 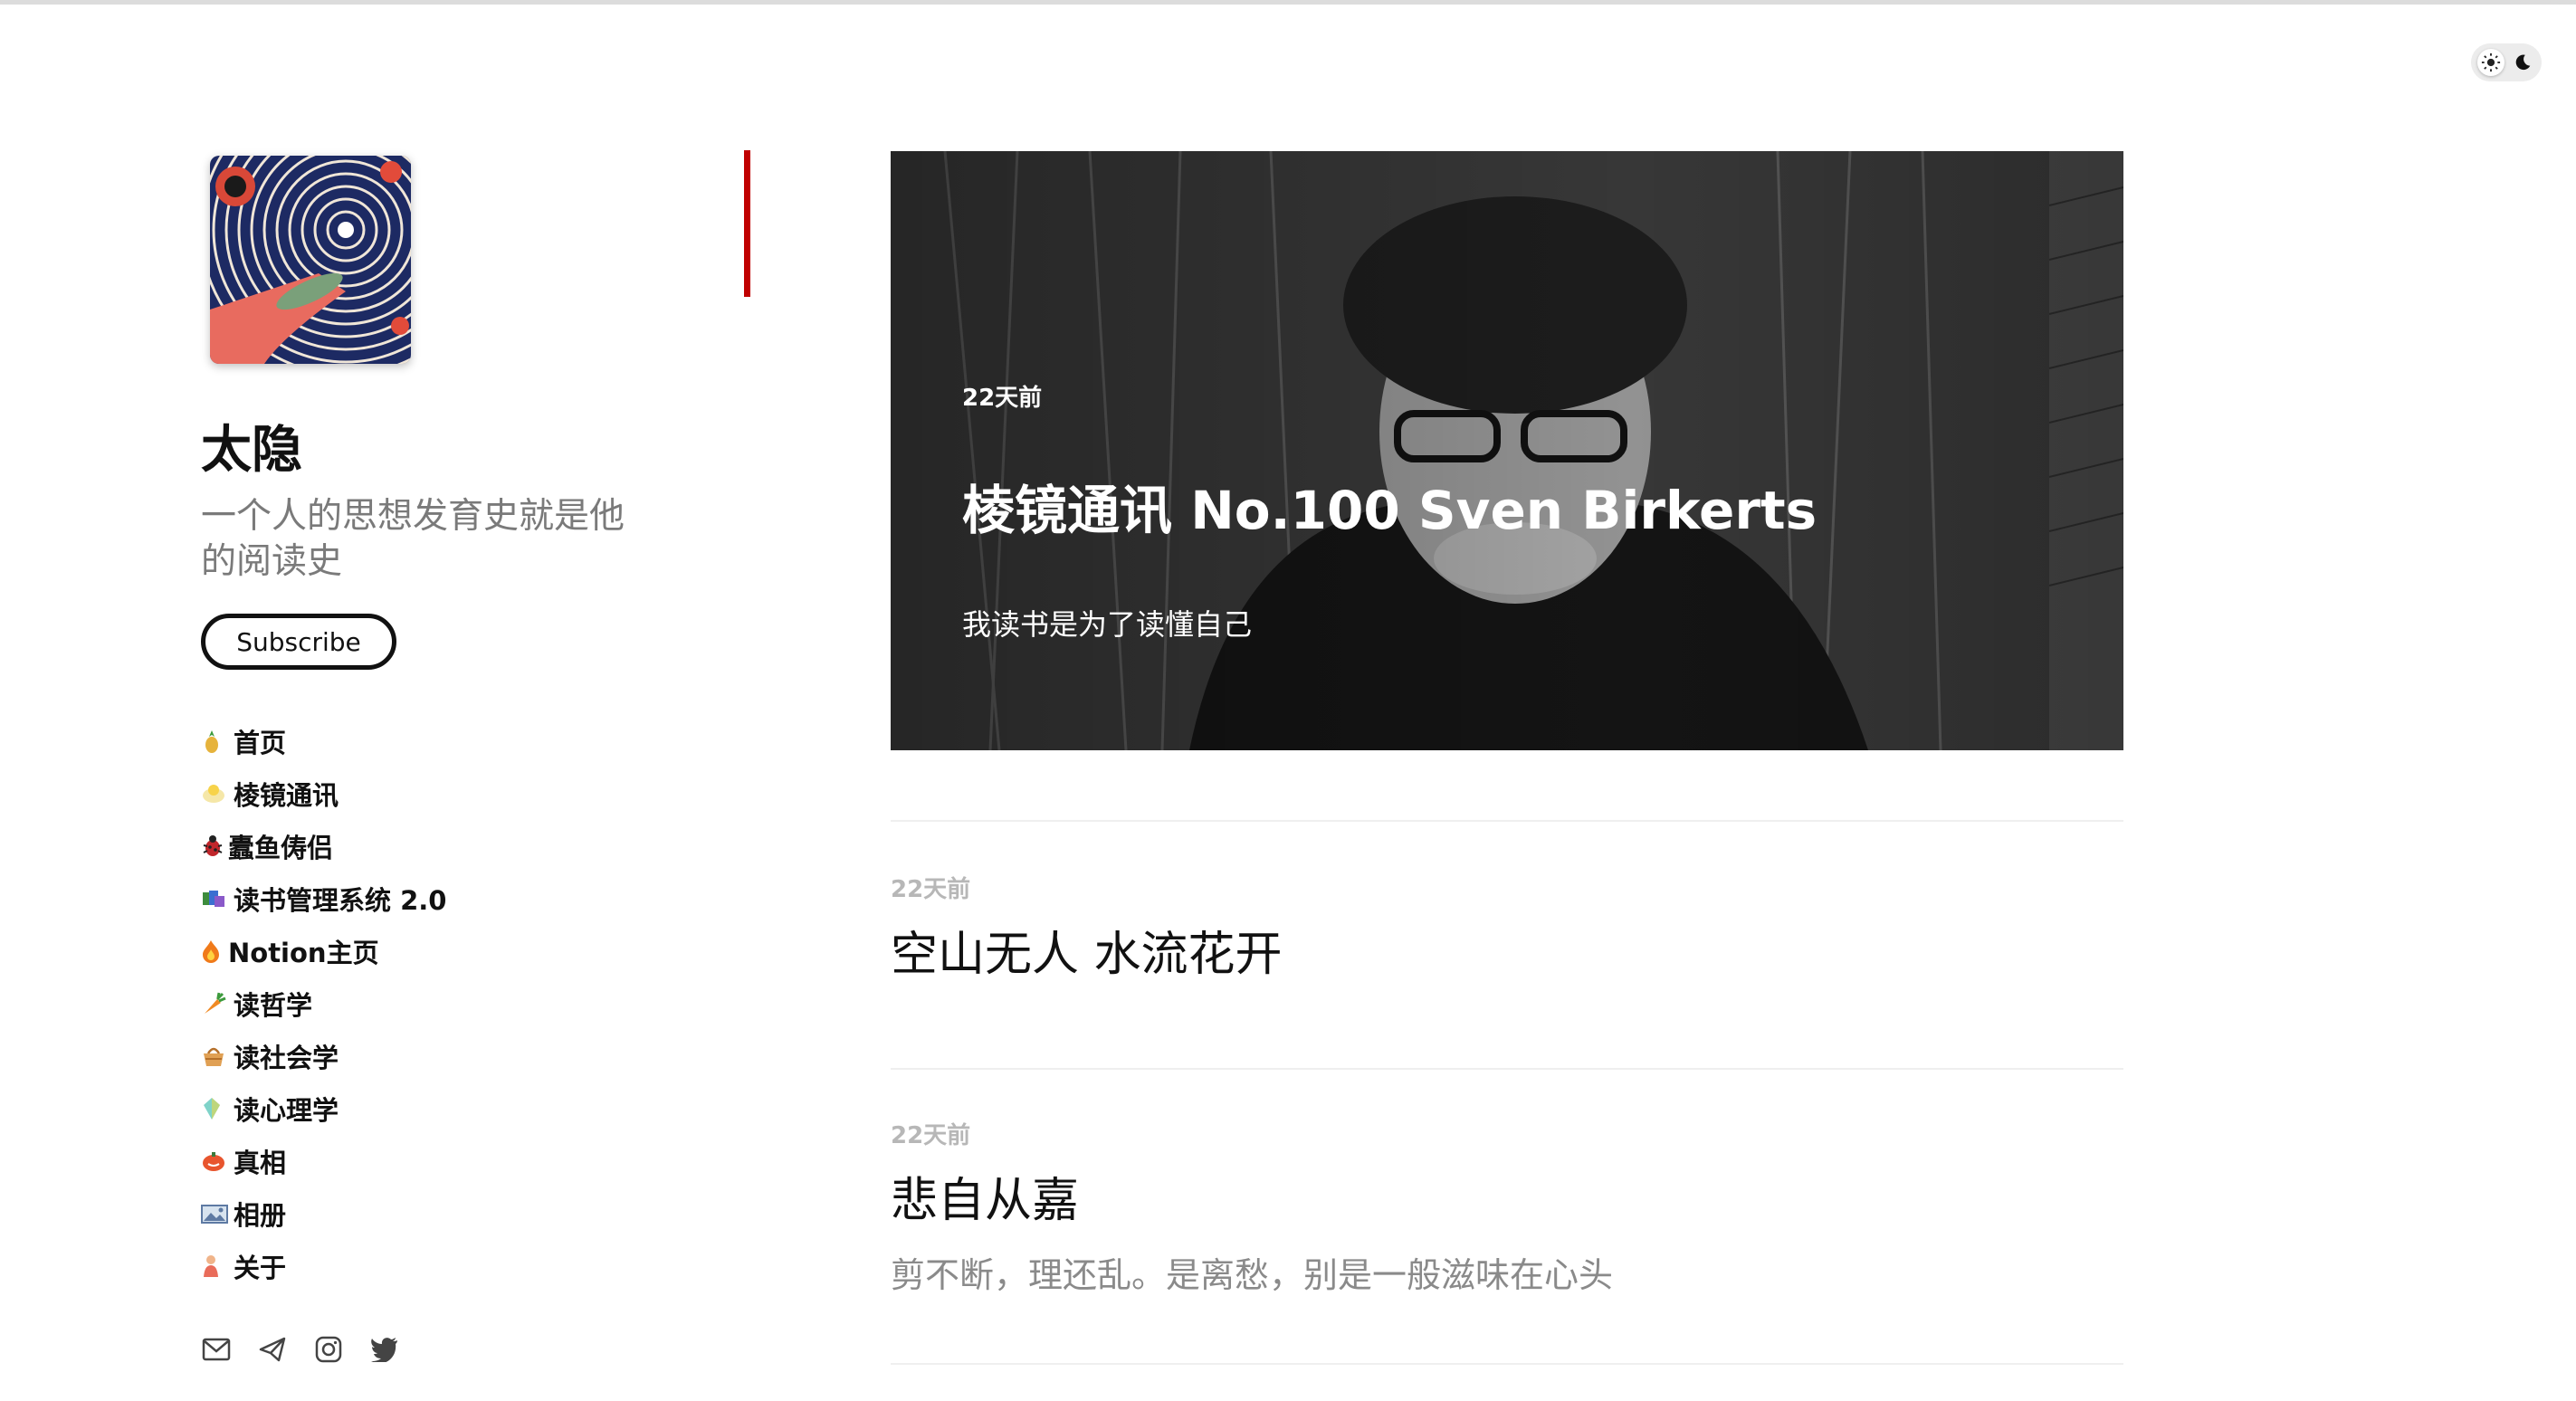 What do you see at coordinates (272, 1349) in the screenshot?
I see `telegram-icon` at bounding box center [272, 1349].